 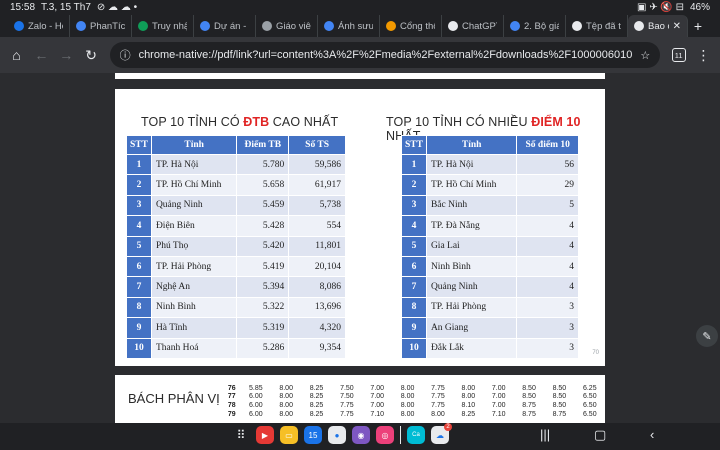 I want to click on table-cell: 13,696, so click(x=317, y=307).